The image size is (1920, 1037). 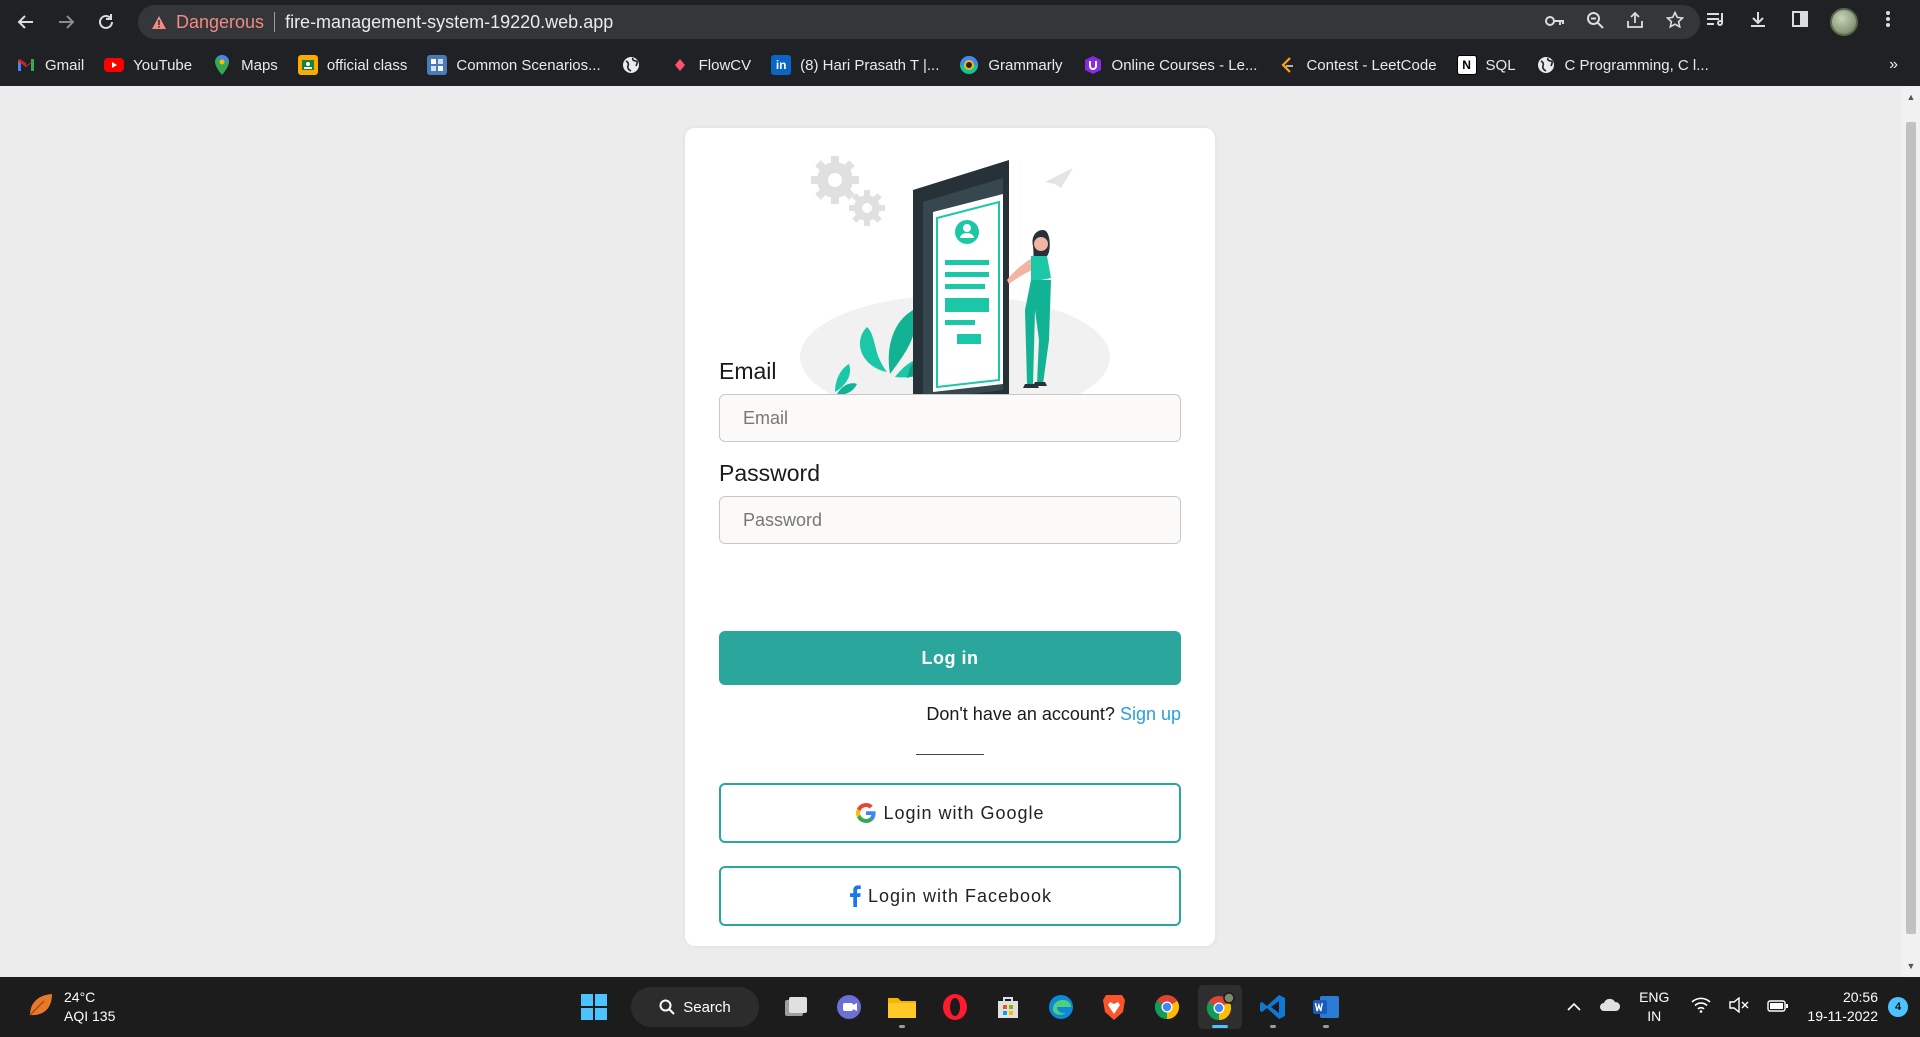 I want to click on docs-icon, so click(x=437, y=65).